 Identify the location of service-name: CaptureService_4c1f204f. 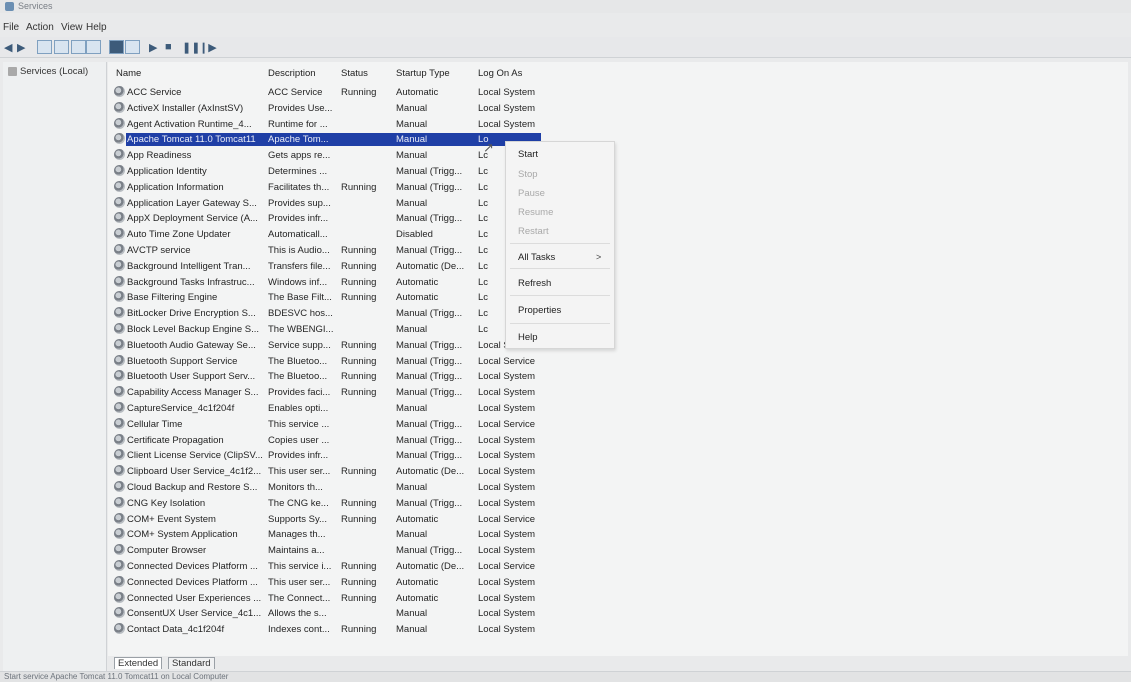
(181, 408).